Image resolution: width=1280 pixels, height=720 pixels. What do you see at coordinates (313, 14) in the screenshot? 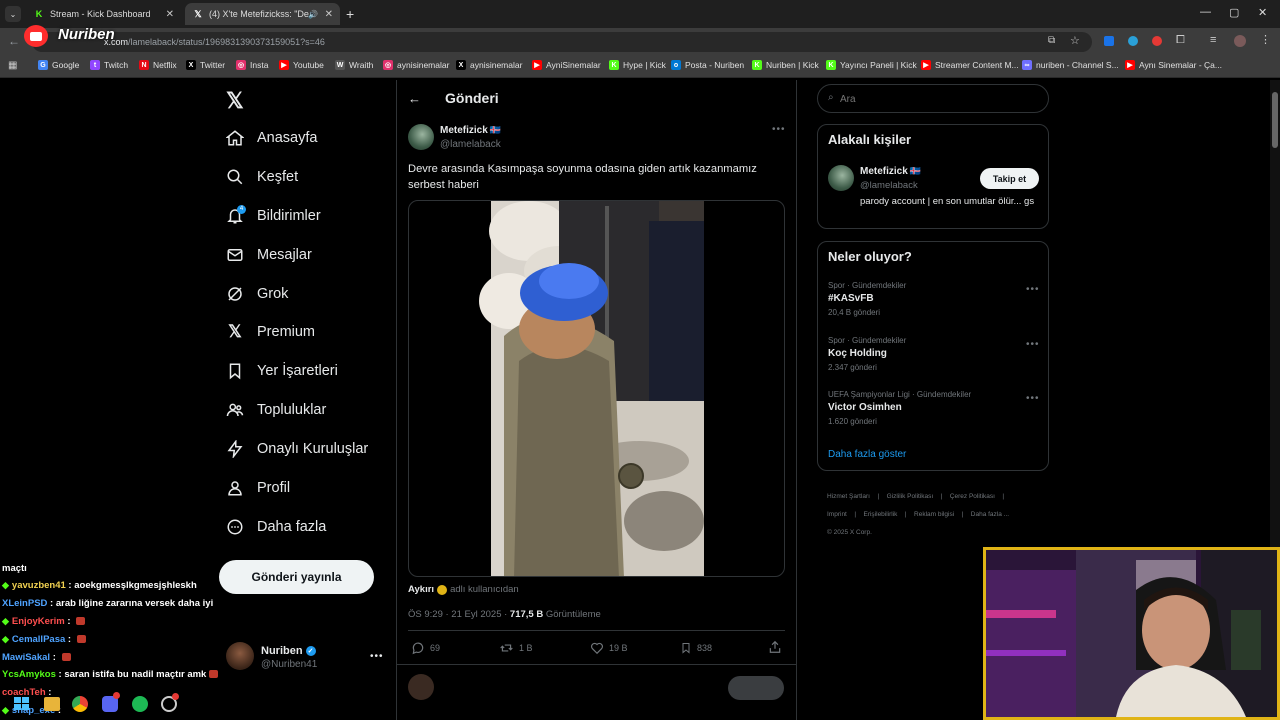
I see `speaker-icon: 🔊` at bounding box center [313, 14].